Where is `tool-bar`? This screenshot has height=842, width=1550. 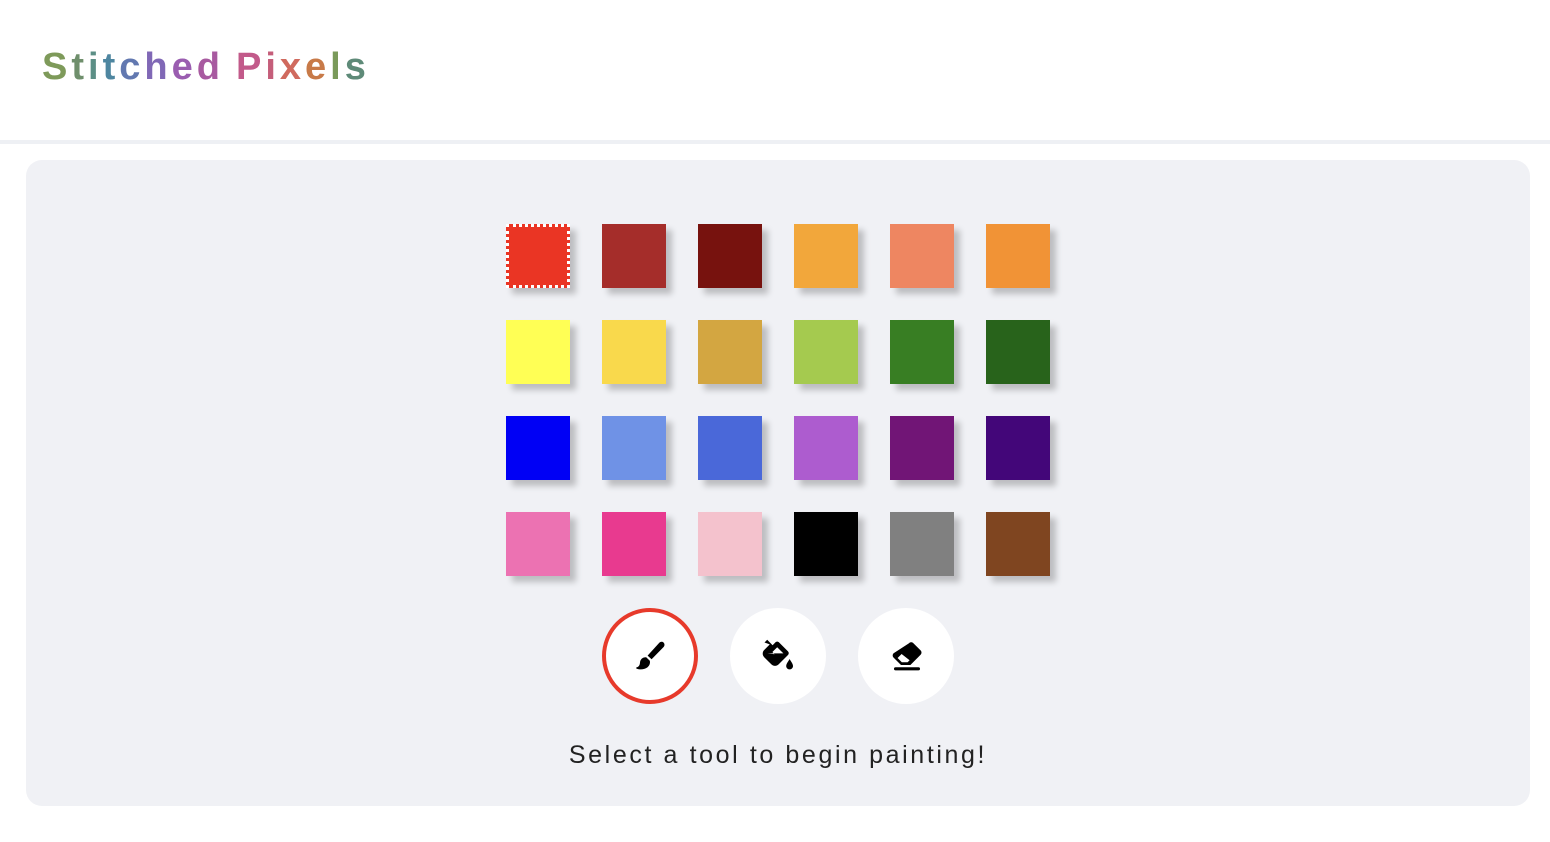 tool-bar is located at coordinates (778, 656).